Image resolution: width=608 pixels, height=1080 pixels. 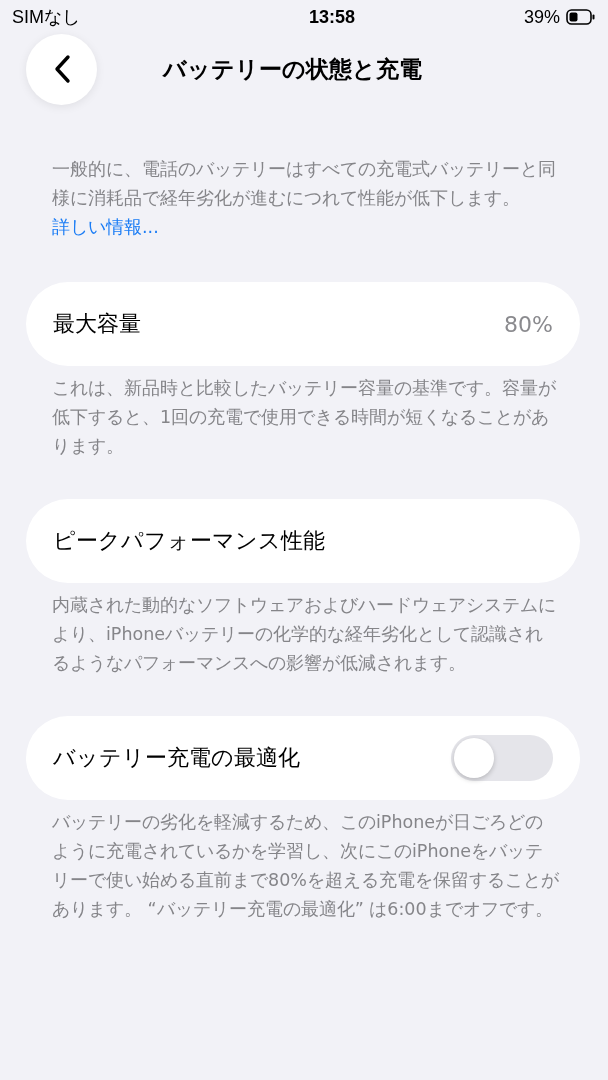 I want to click on setting-value: 80%, so click(x=528, y=324).